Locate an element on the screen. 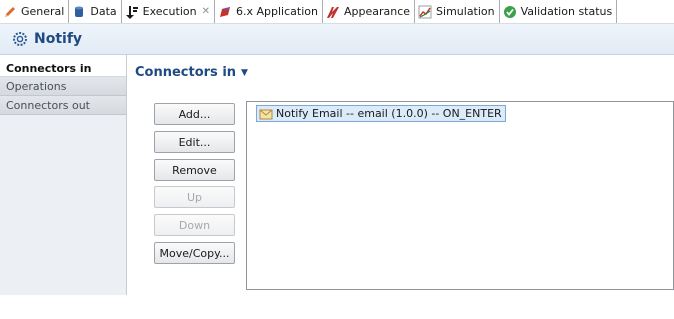  pencil-icon is located at coordinates (10, 12).